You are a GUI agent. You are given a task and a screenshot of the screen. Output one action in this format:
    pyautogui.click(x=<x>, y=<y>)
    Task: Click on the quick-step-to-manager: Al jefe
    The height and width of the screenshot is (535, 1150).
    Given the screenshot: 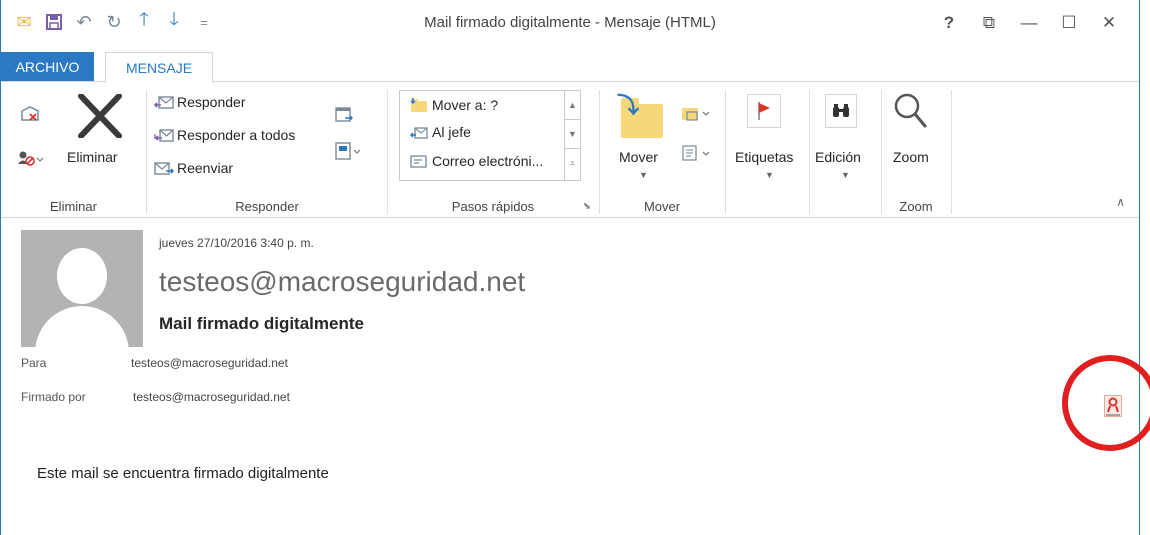 What is the action you would take?
    pyautogui.click(x=439, y=132)
    